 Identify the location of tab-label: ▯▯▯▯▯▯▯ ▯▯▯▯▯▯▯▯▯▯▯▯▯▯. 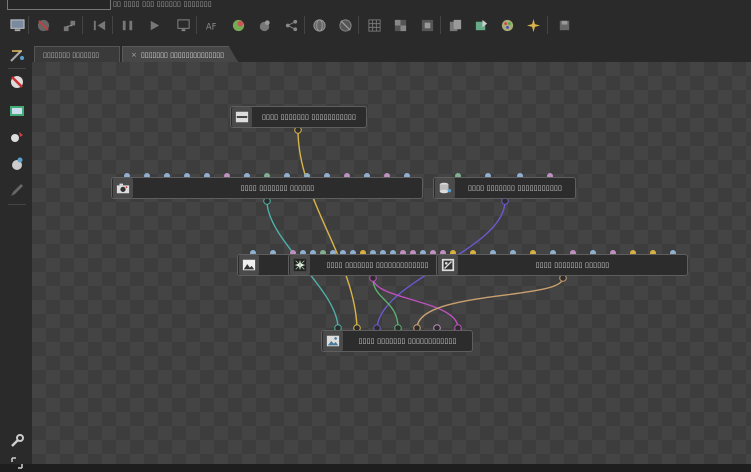
(182, 55).